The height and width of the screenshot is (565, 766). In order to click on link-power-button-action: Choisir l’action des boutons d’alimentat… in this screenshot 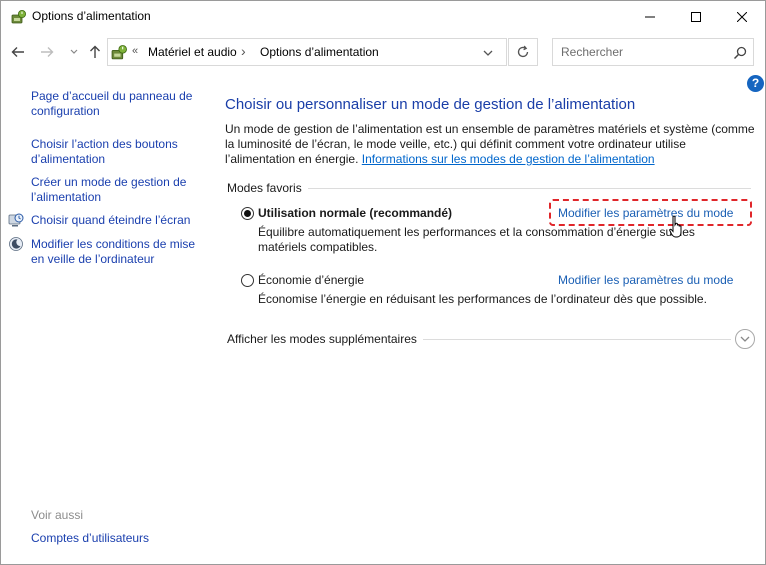, I will do `click(118, 152)`.